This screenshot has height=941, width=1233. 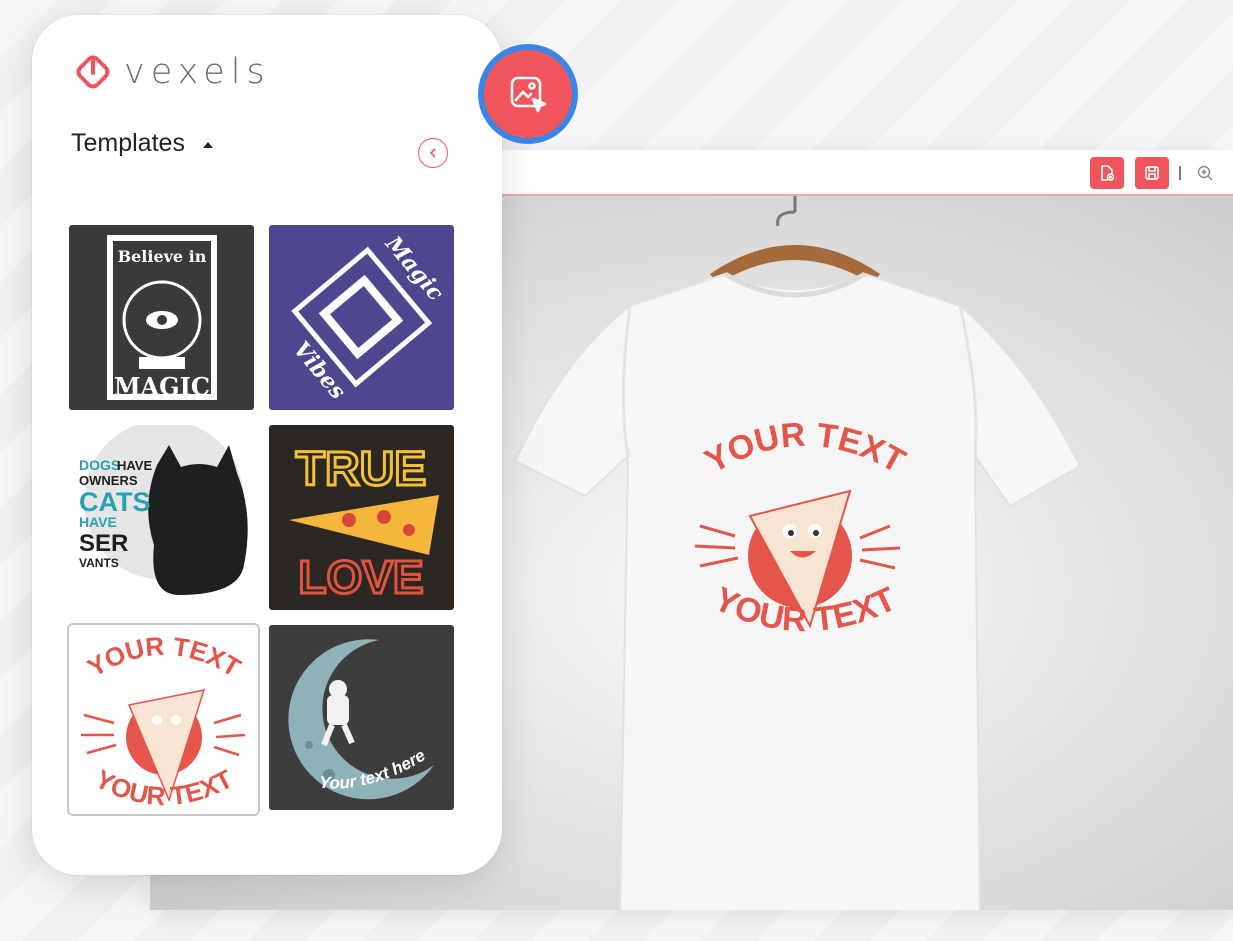 I want to click on template-believe-in-magic: Believe in MAGIC, so click(x=161, y=317).